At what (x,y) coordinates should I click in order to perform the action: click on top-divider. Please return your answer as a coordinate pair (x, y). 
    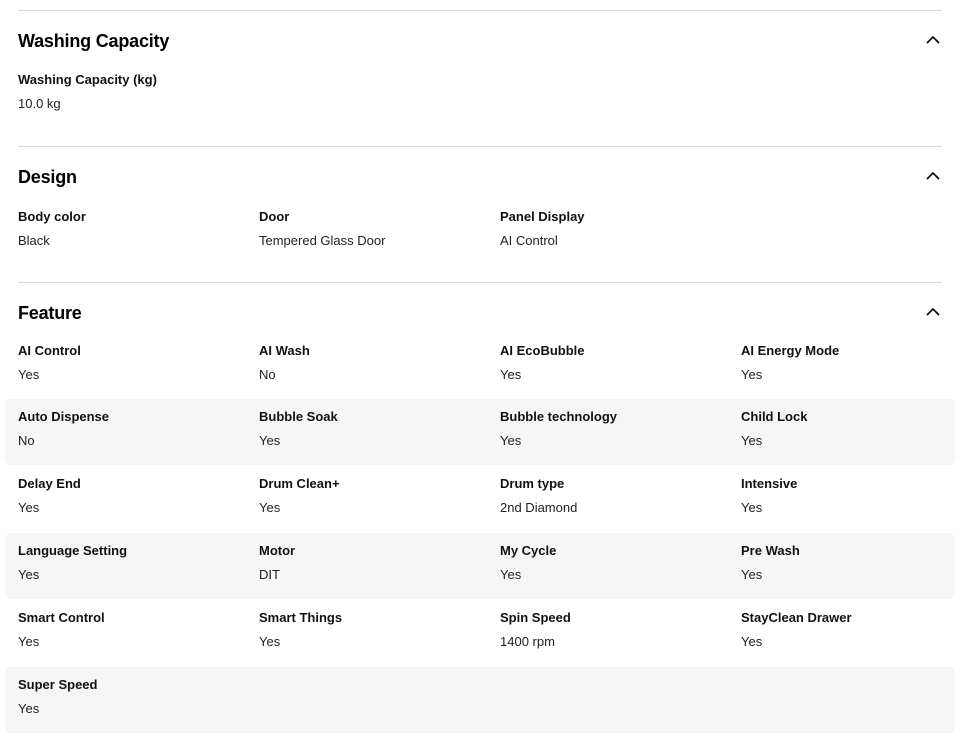
    Looking at the image, I should click on (480, 10).